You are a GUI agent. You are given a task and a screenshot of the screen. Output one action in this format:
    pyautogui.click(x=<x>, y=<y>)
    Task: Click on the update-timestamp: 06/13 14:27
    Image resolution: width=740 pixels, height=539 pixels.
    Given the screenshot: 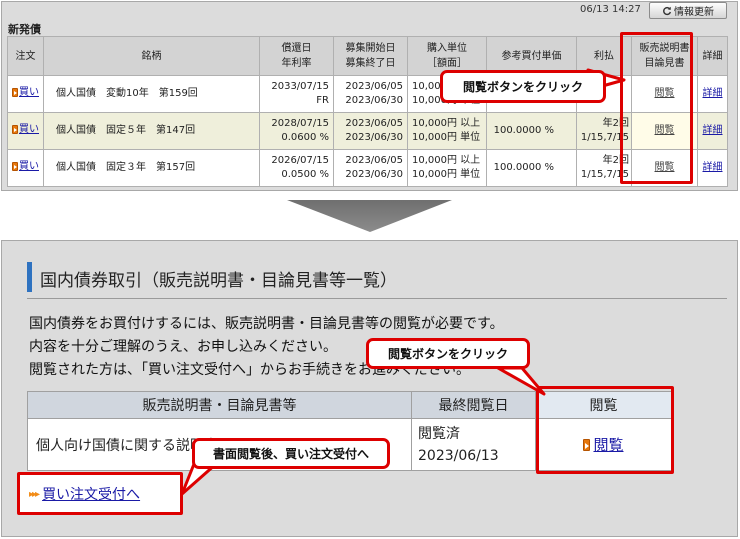 What is the action you would take?
    pyautogui.click(x=610, y=9)
    